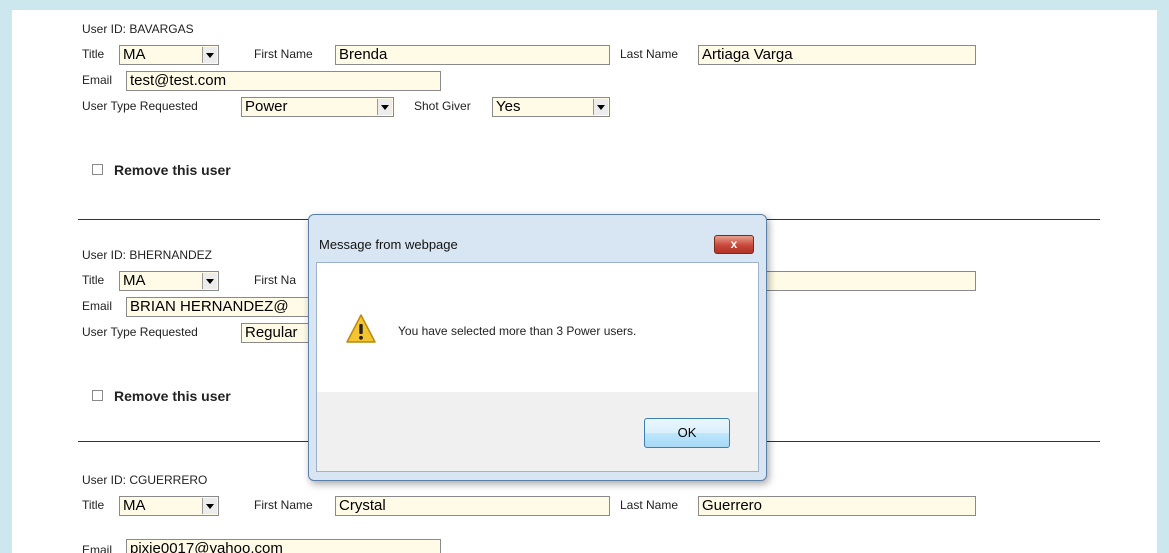  What do you see at coordinates (551, 107) in the screenshot?
I see `shot-giver-select: Yes` at bounding box center [551, 107].